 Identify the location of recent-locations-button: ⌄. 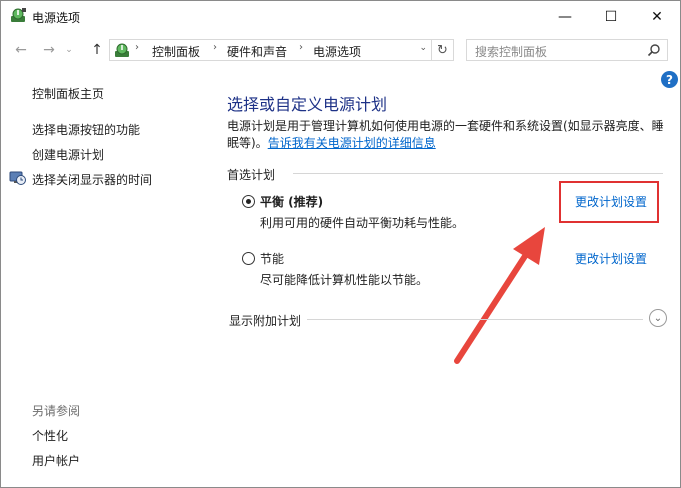
(69, 50).